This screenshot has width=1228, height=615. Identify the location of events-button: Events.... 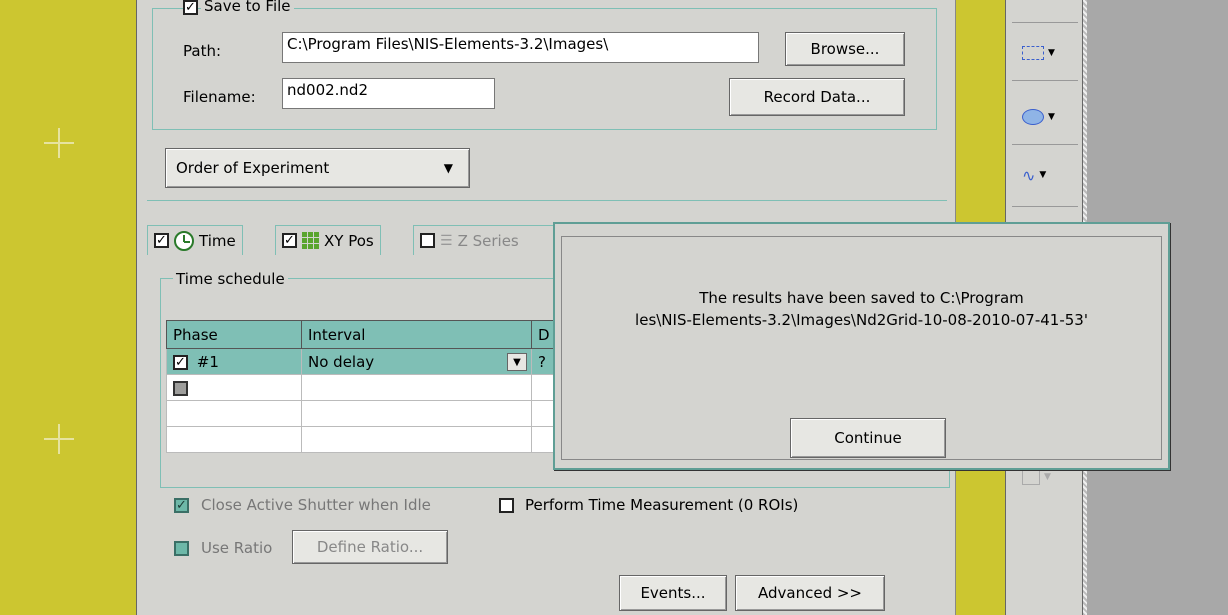
(673, 593).